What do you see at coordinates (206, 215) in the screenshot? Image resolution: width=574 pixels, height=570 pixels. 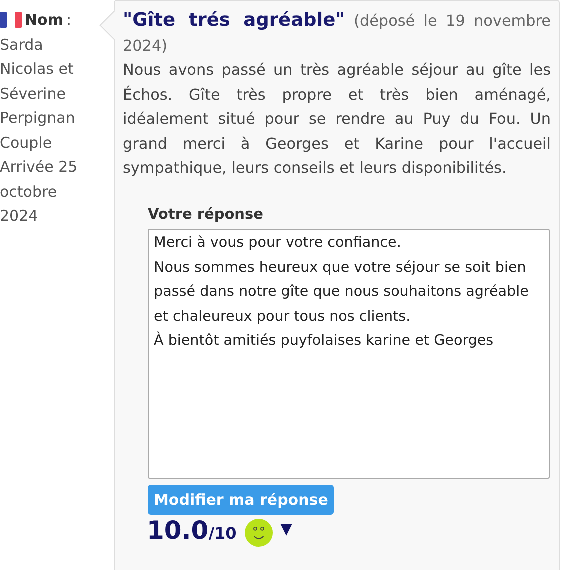 I see `response-label: Votre réponse` at bounding box center [206, 215].